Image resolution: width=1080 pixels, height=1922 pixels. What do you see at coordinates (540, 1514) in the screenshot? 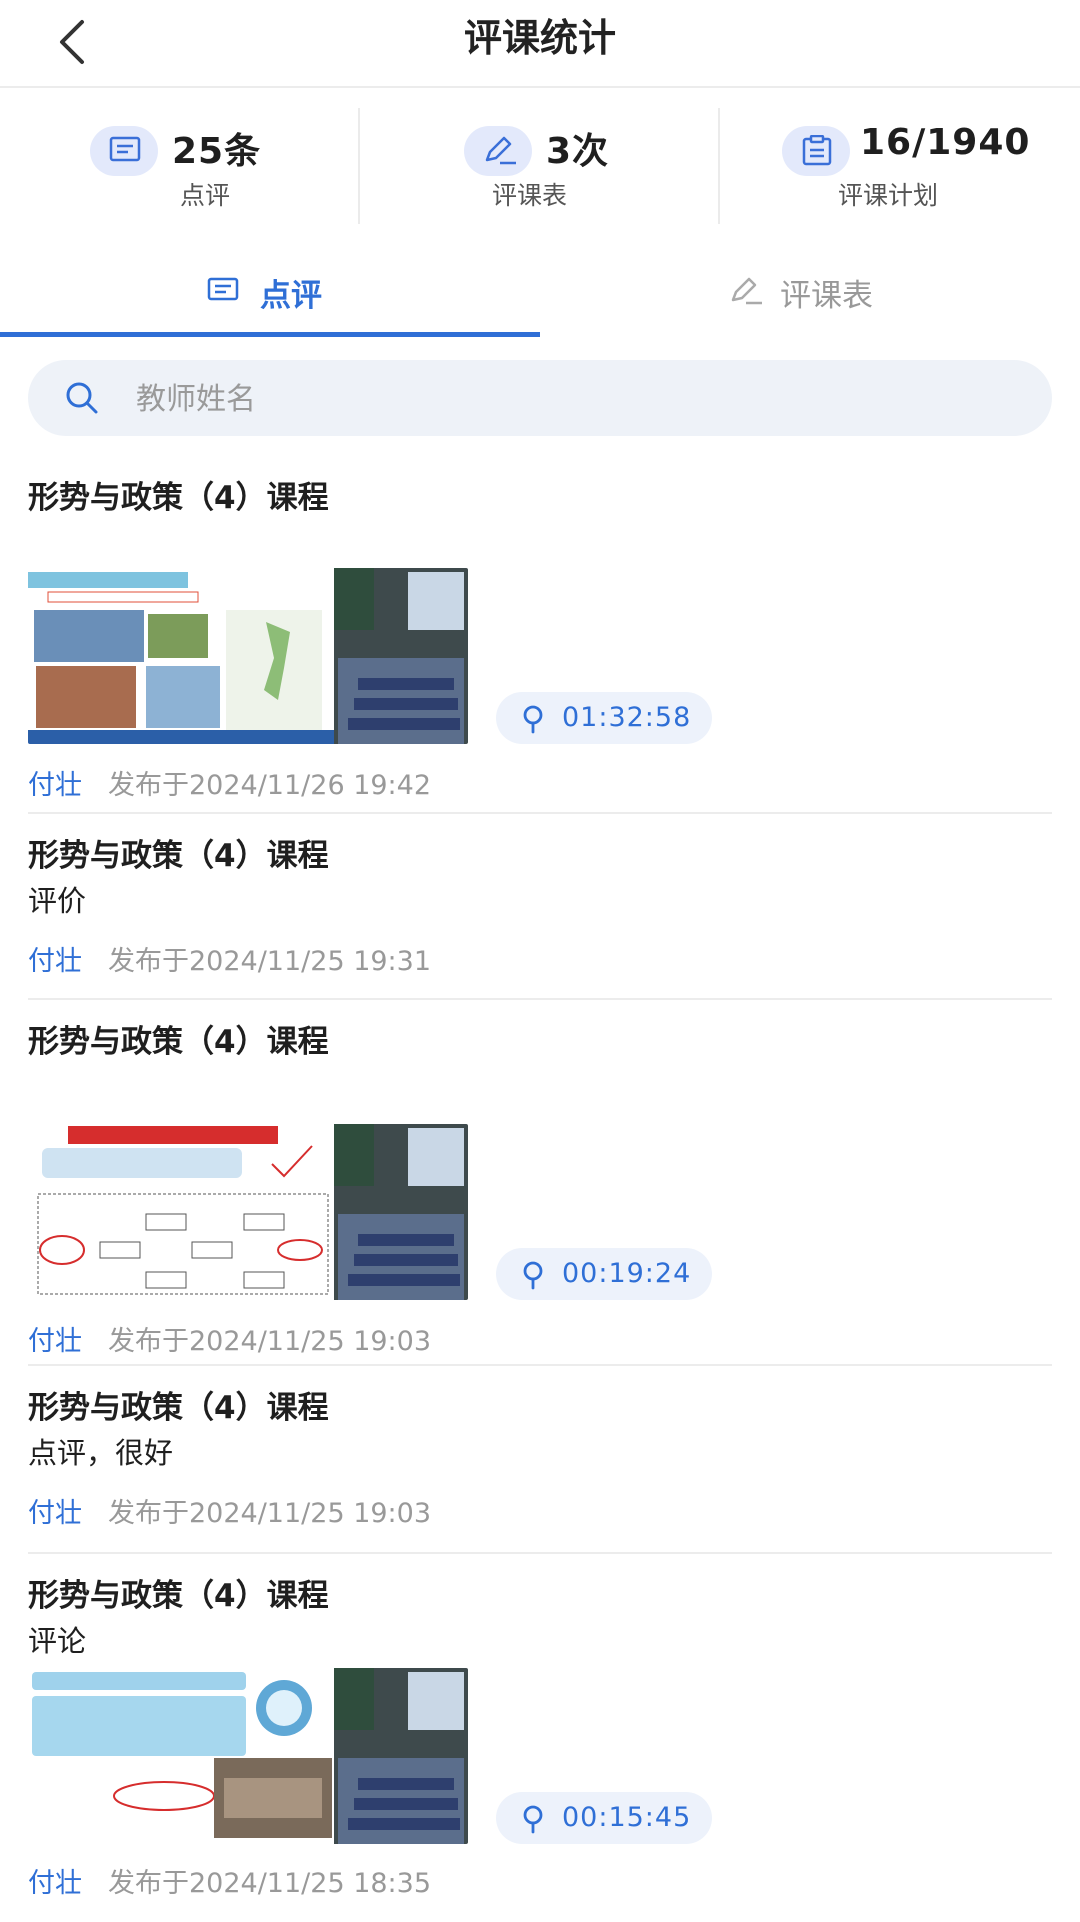
I see `item-meta: 付壮 发布于2024/11/25 19:03` at bounding box center [540, 1514].